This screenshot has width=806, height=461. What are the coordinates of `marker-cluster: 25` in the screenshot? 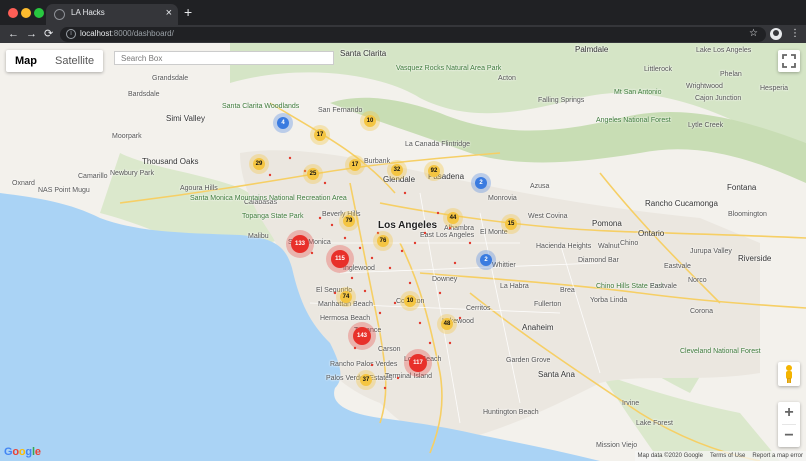 It's located at (313, 174).